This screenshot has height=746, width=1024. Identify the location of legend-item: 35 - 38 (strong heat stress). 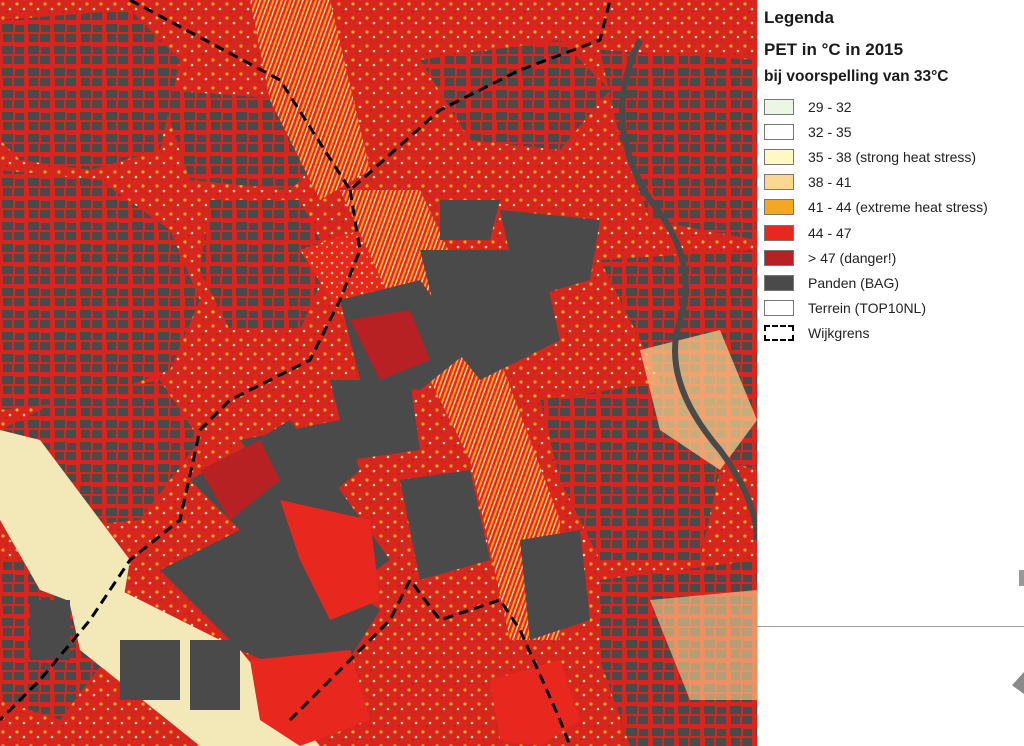
(894, 156).